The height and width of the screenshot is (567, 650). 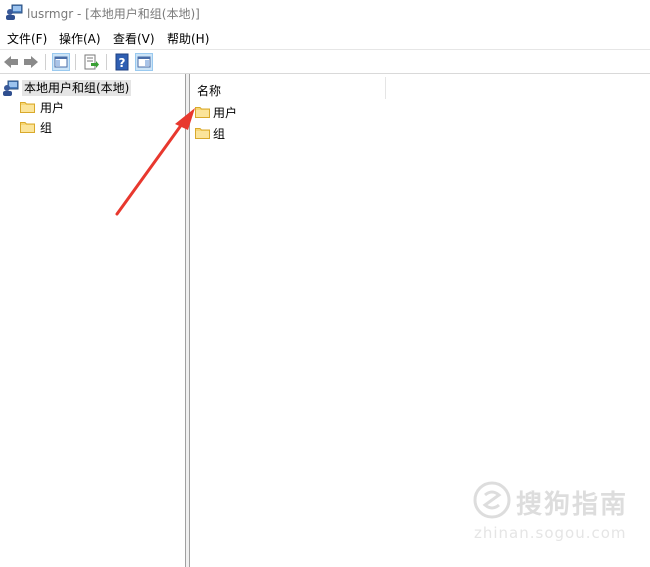 I want to click on column-header-name: 名称, so click(x=288, y=88).